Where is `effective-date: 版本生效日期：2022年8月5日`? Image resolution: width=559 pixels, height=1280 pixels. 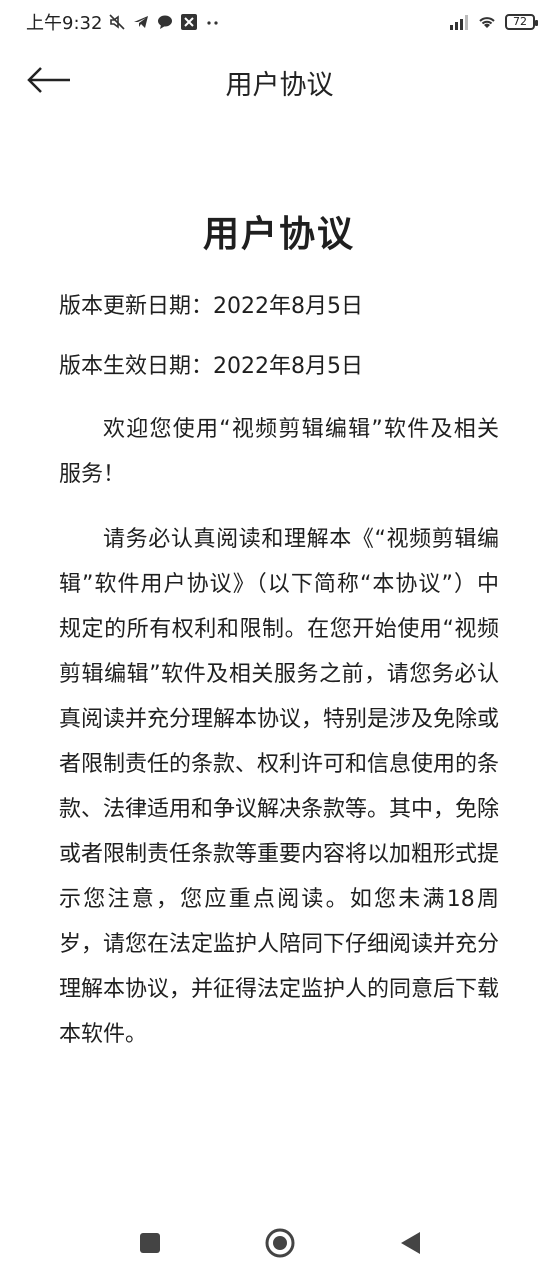
effective-date: 版本生效日期：2022年8月5日 is located at coordinates (211, 366).